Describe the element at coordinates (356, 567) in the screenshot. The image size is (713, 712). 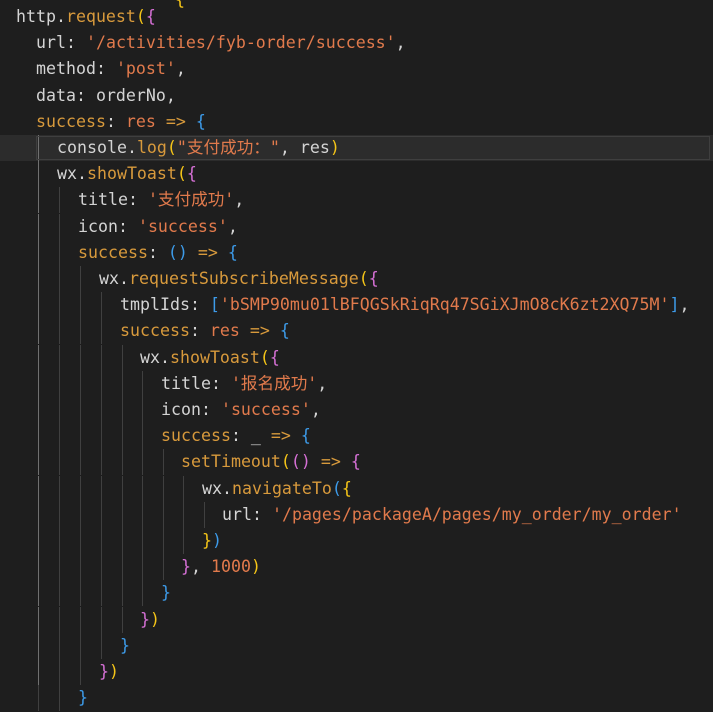
I see `code-line: }, 1000)` at that location.